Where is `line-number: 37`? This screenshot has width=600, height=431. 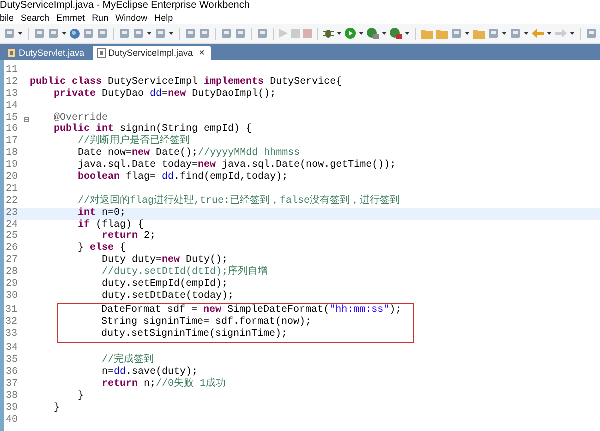
line-number: 37 is located at coordinates (11, 385).